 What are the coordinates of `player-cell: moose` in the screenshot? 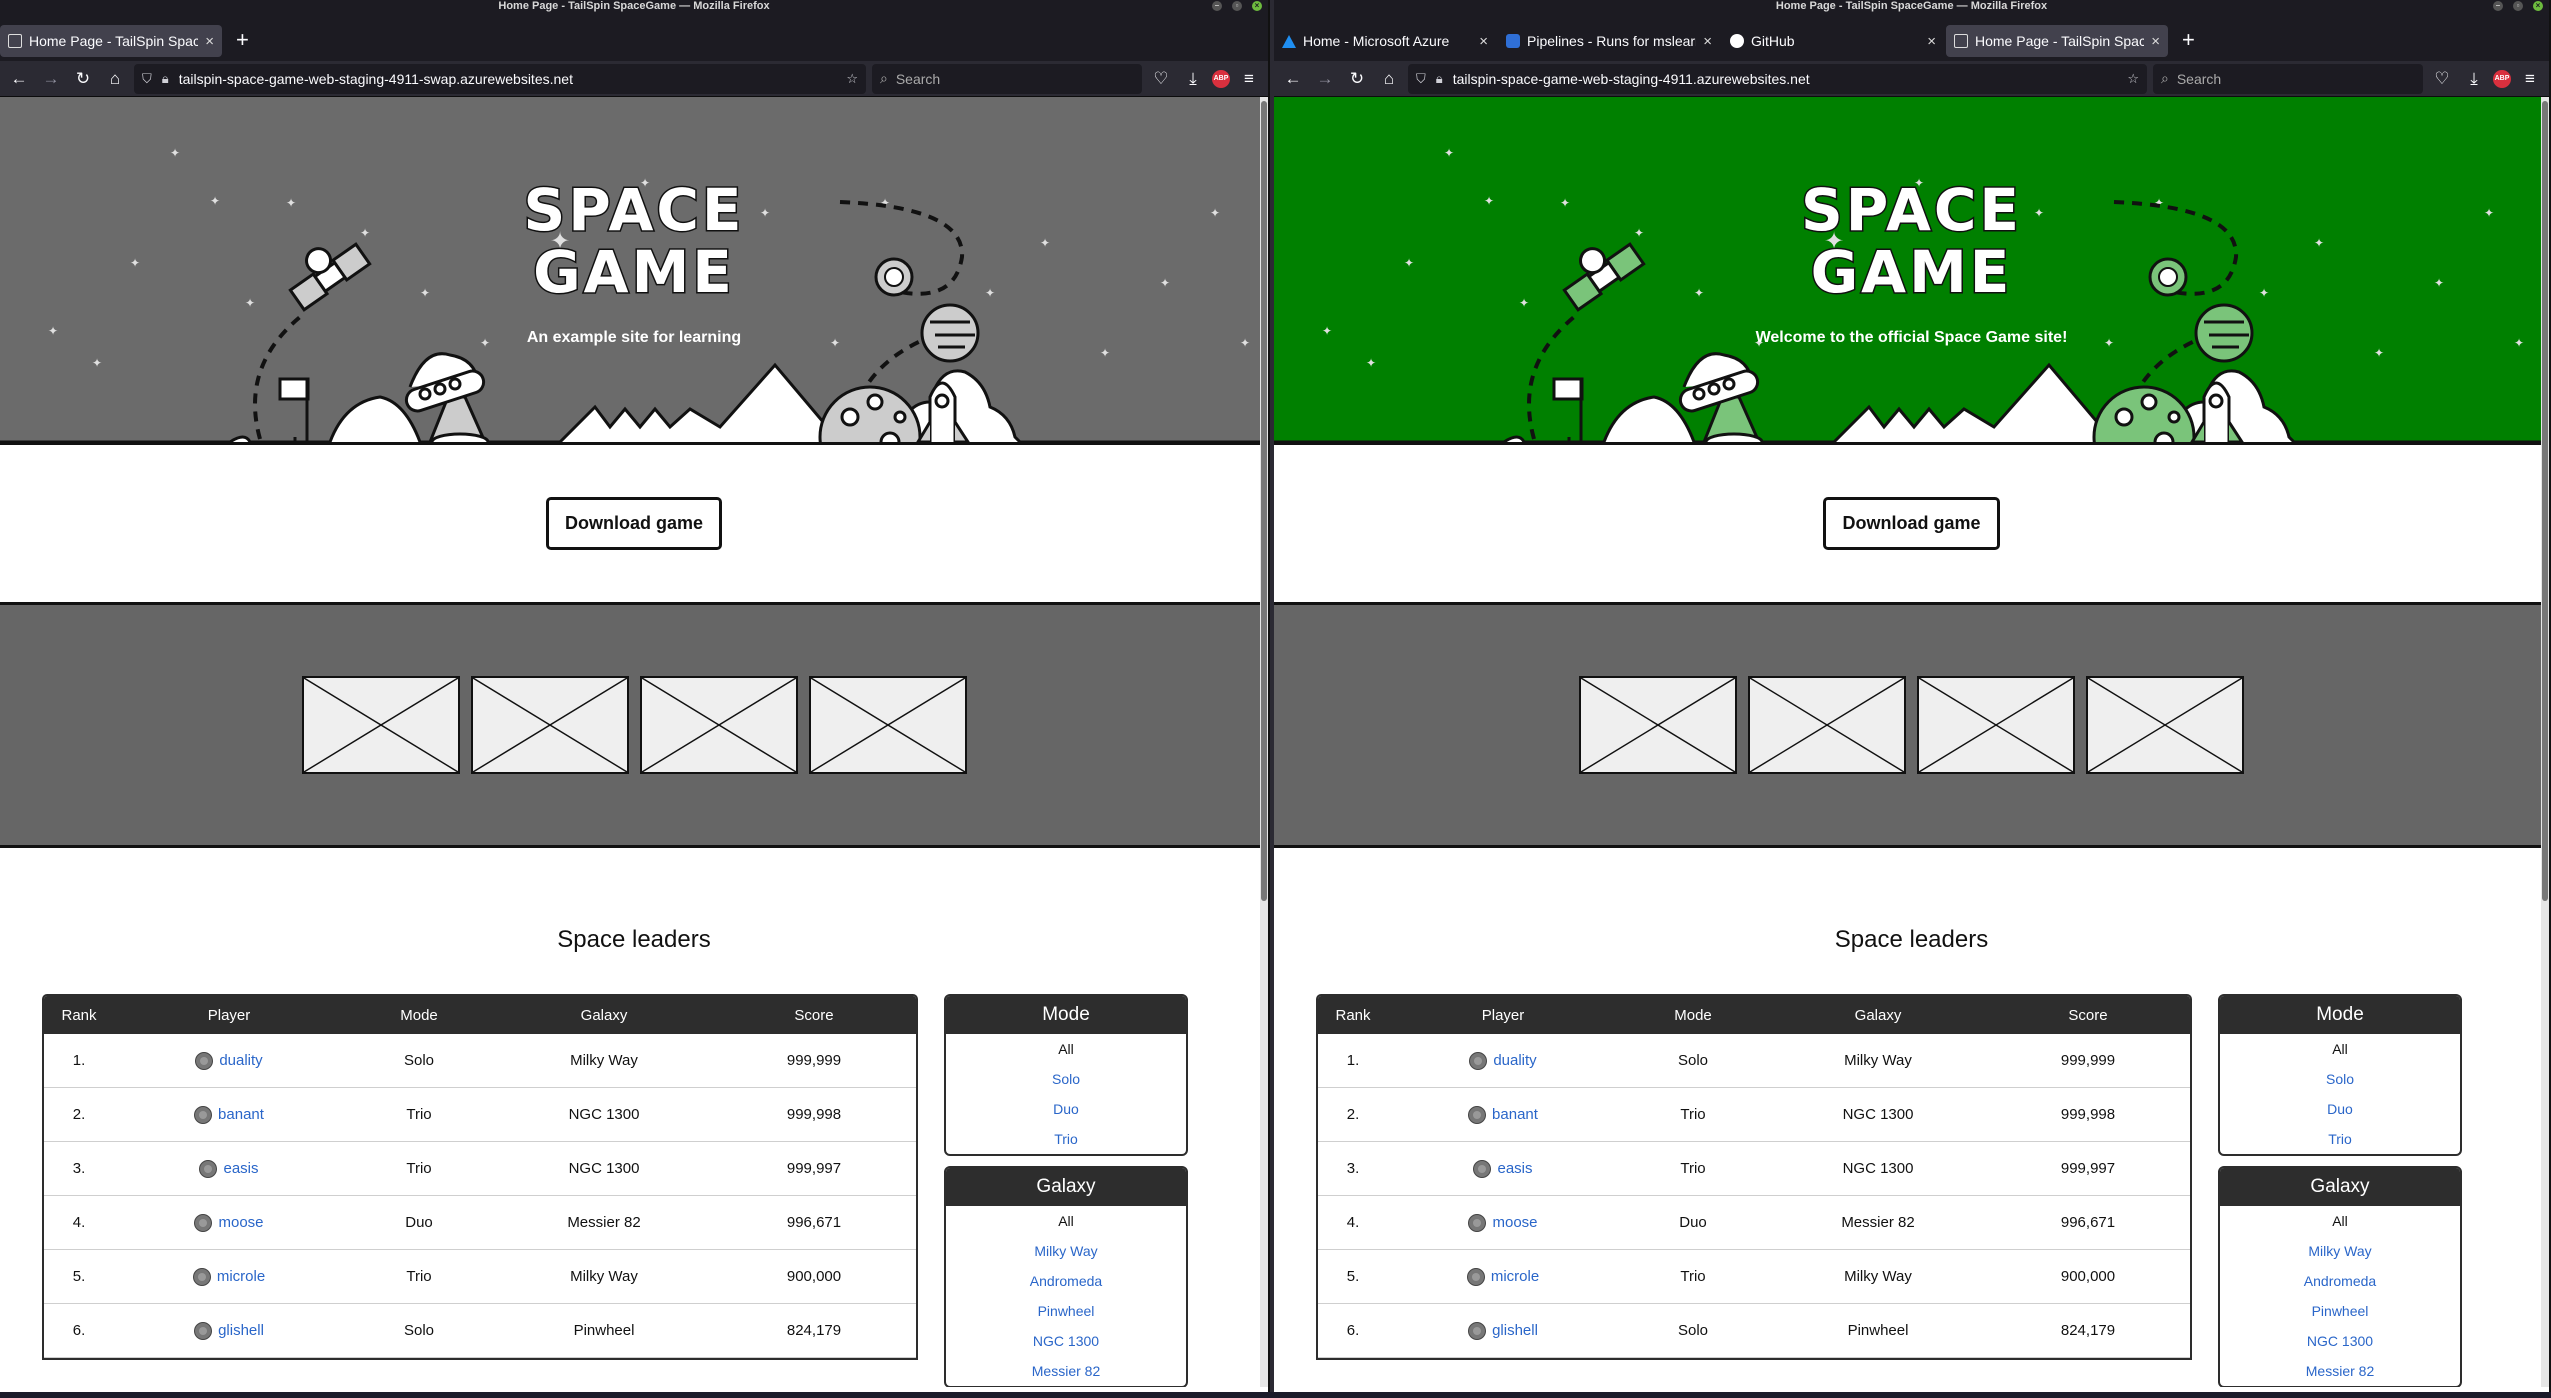 It's located at (229, 1222).